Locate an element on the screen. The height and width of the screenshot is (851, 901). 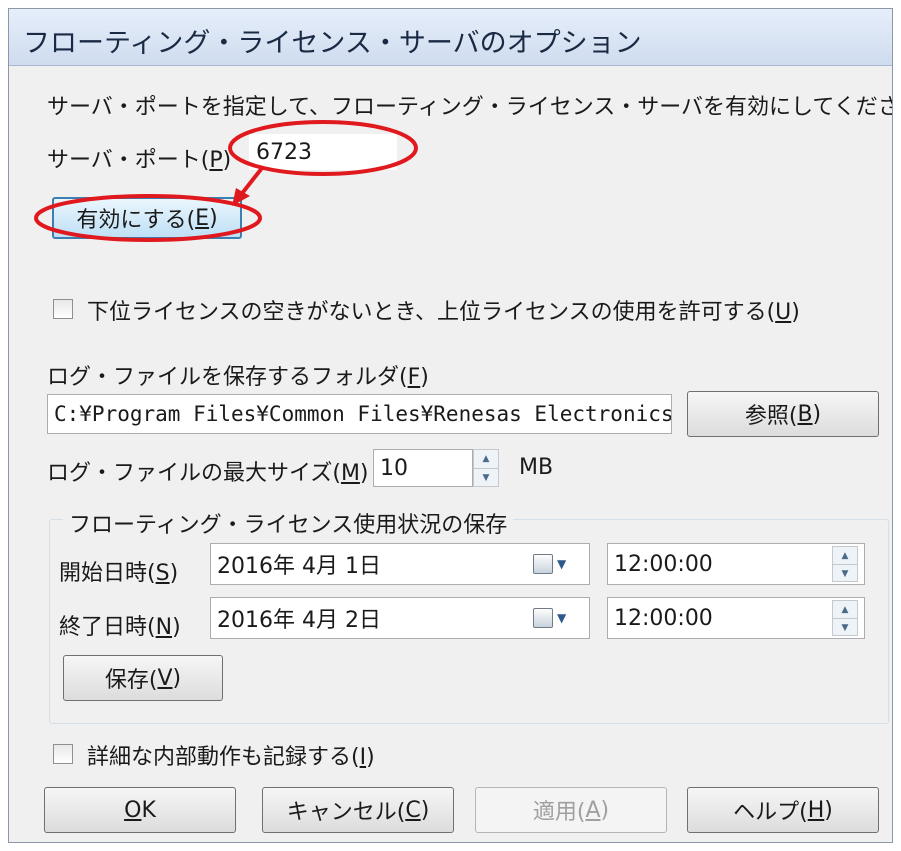
end-calendar-icon: ▼ is located at coordinates (555, 618).